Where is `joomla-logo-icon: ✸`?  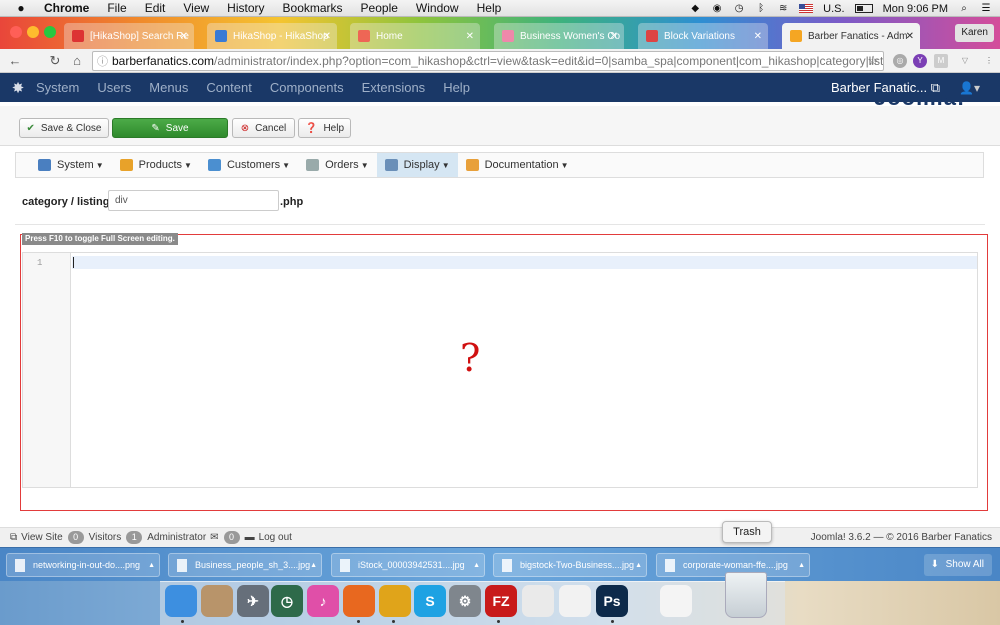
joomla-logo-icon: ✸ is located at coordinates (18, 88).